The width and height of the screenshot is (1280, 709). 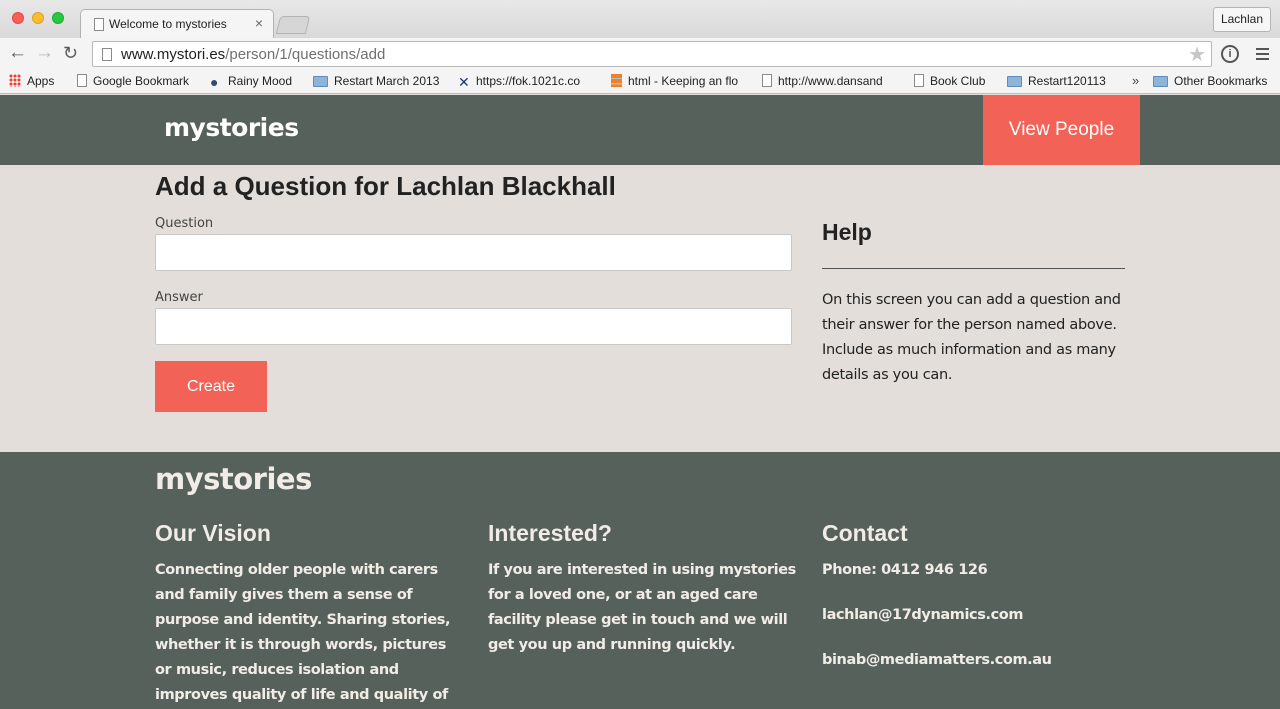 What do you see at coordinates (1197, 54) in the screenshot?
I see `bookmark-star-icon: ★` at bounding box center [1197, 54].